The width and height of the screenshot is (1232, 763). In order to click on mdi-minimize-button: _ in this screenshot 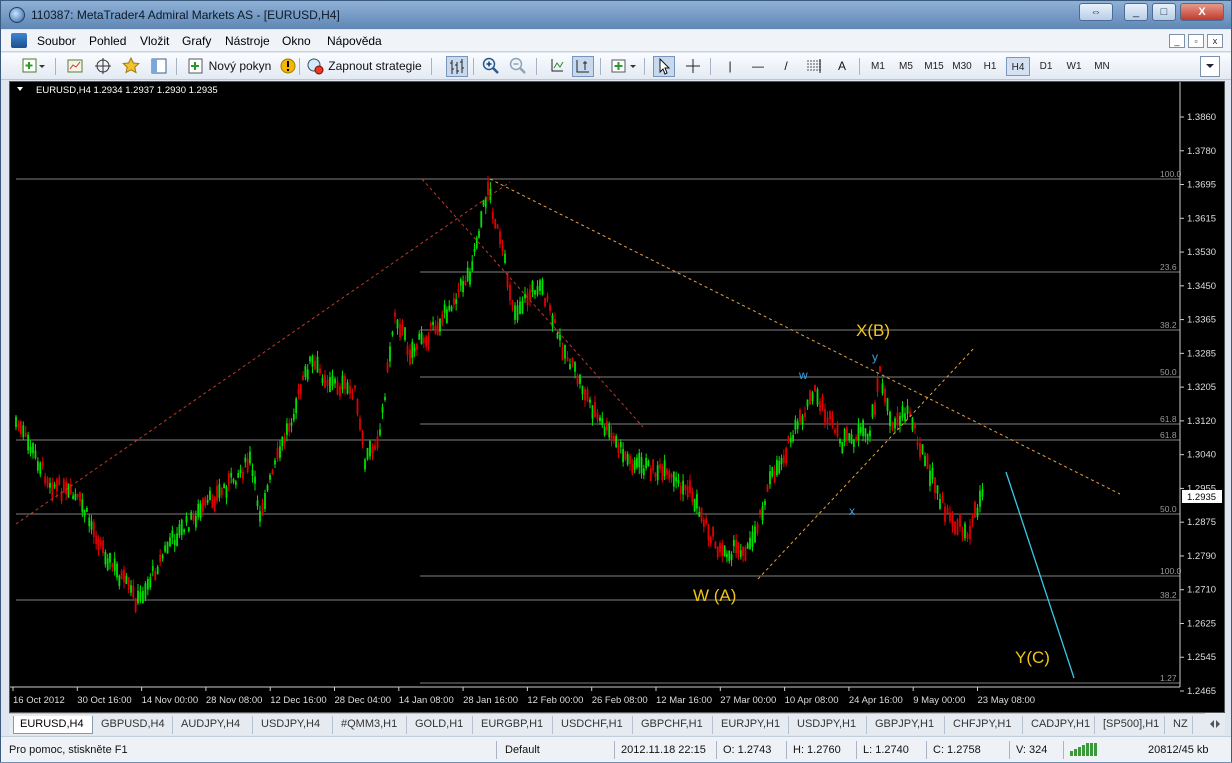, I will do `click(1177, 41)`.